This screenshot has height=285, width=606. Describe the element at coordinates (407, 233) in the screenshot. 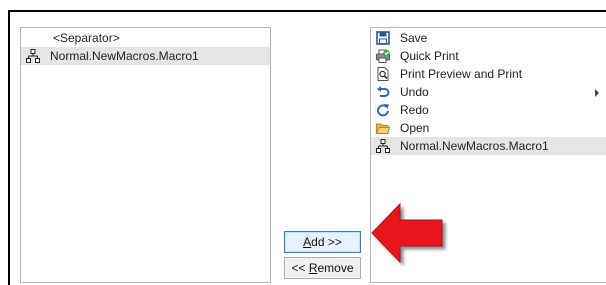

I see `red-arrow-annotation` at that location.